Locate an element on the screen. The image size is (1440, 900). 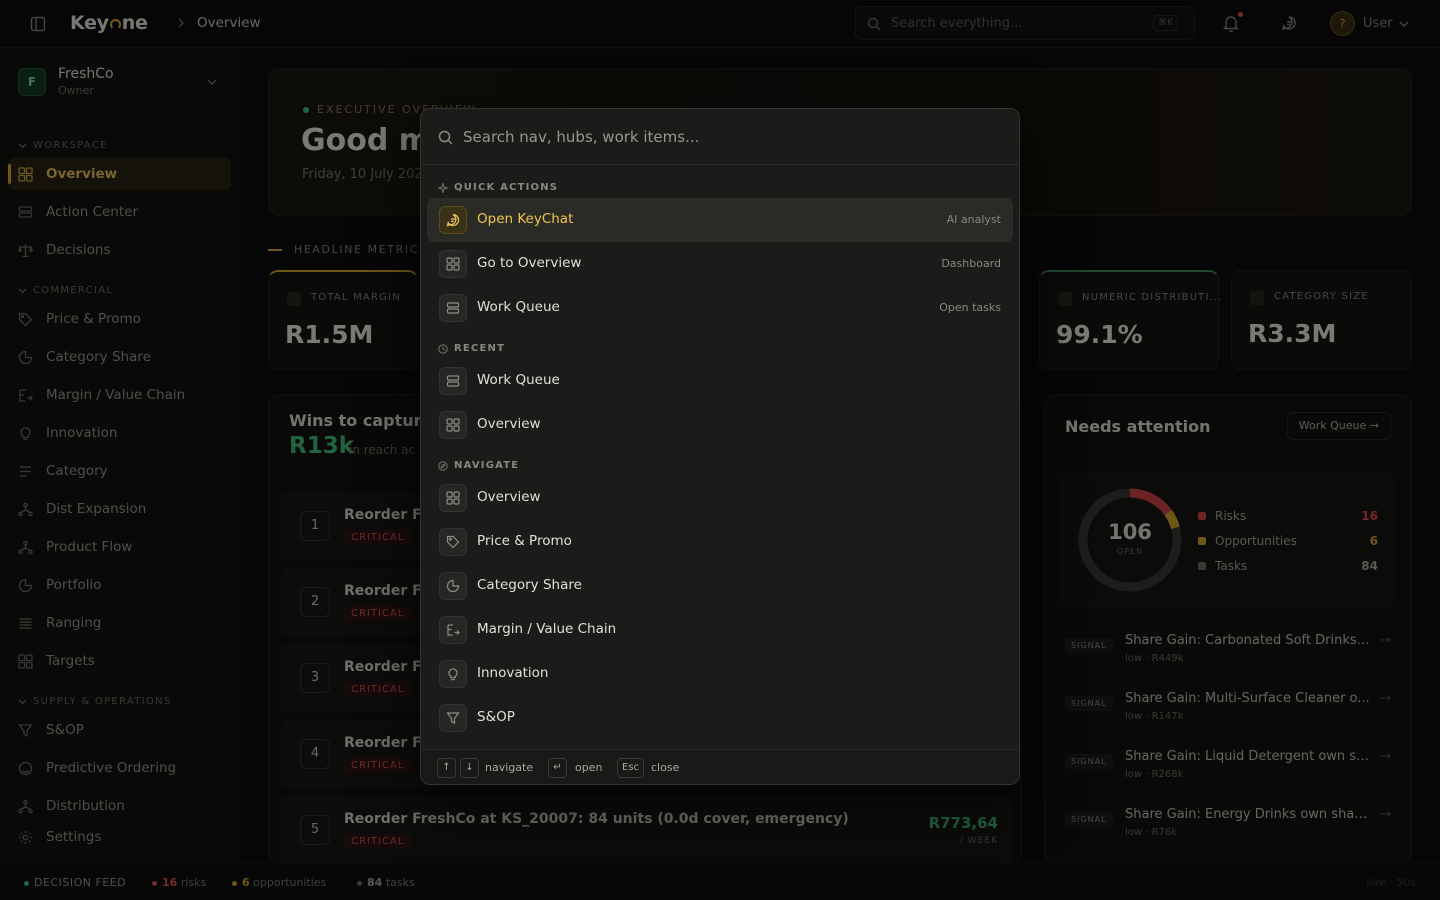
palette-item-nav-price-promo: Price & Promo is located at coordinates (720, 542).